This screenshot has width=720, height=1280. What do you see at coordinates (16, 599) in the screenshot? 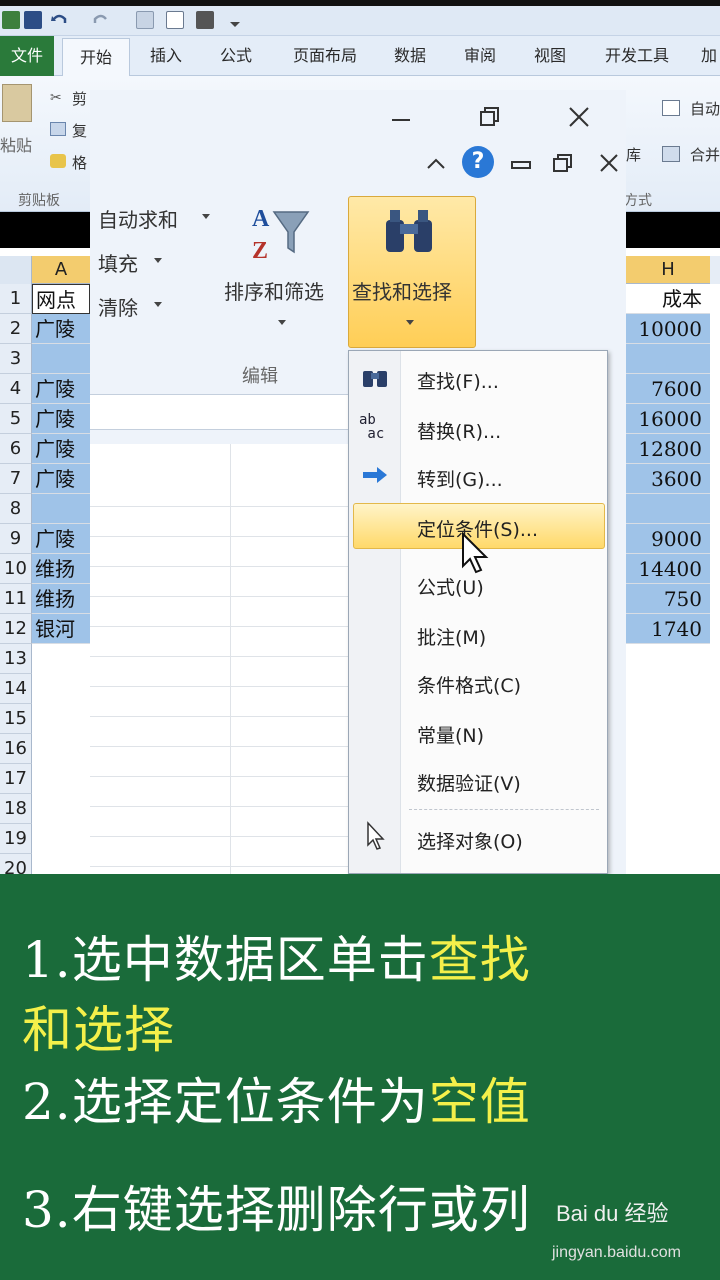
I see `row-header: 11` at bounding box center [16, 599].